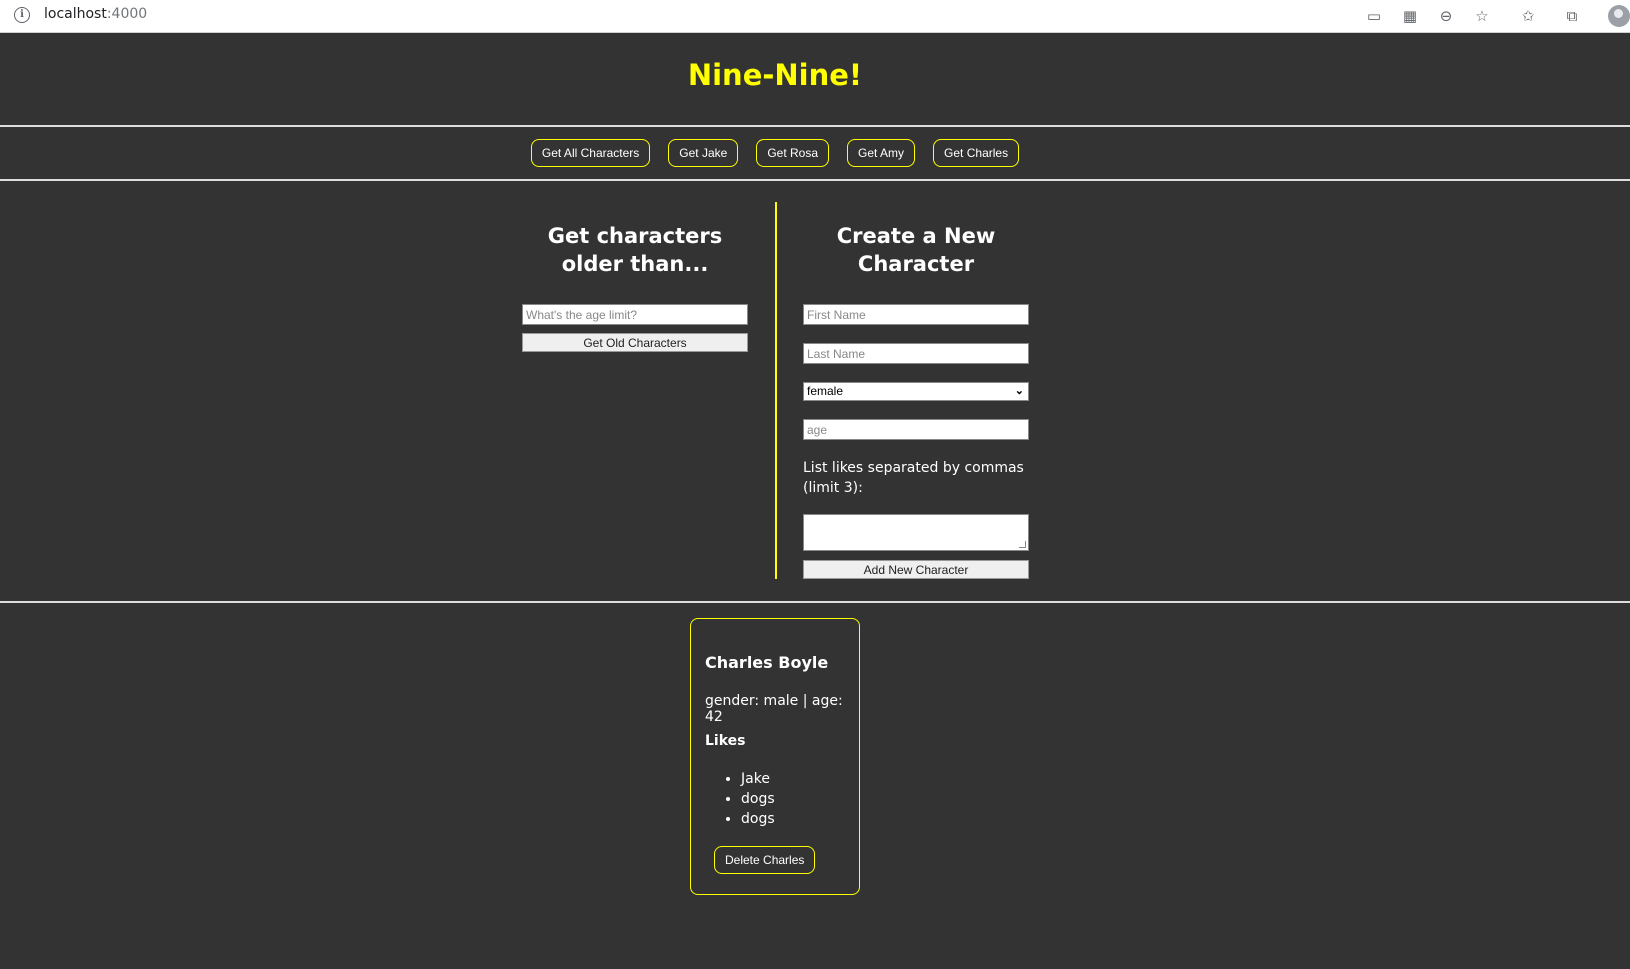 The width and height of the screenshot is (1630, 969). What do you see at coordinates (635, 342) in the screenshot?
I see `get-old-characters-button: Get Old Characters` at bounding box center [635, 342].